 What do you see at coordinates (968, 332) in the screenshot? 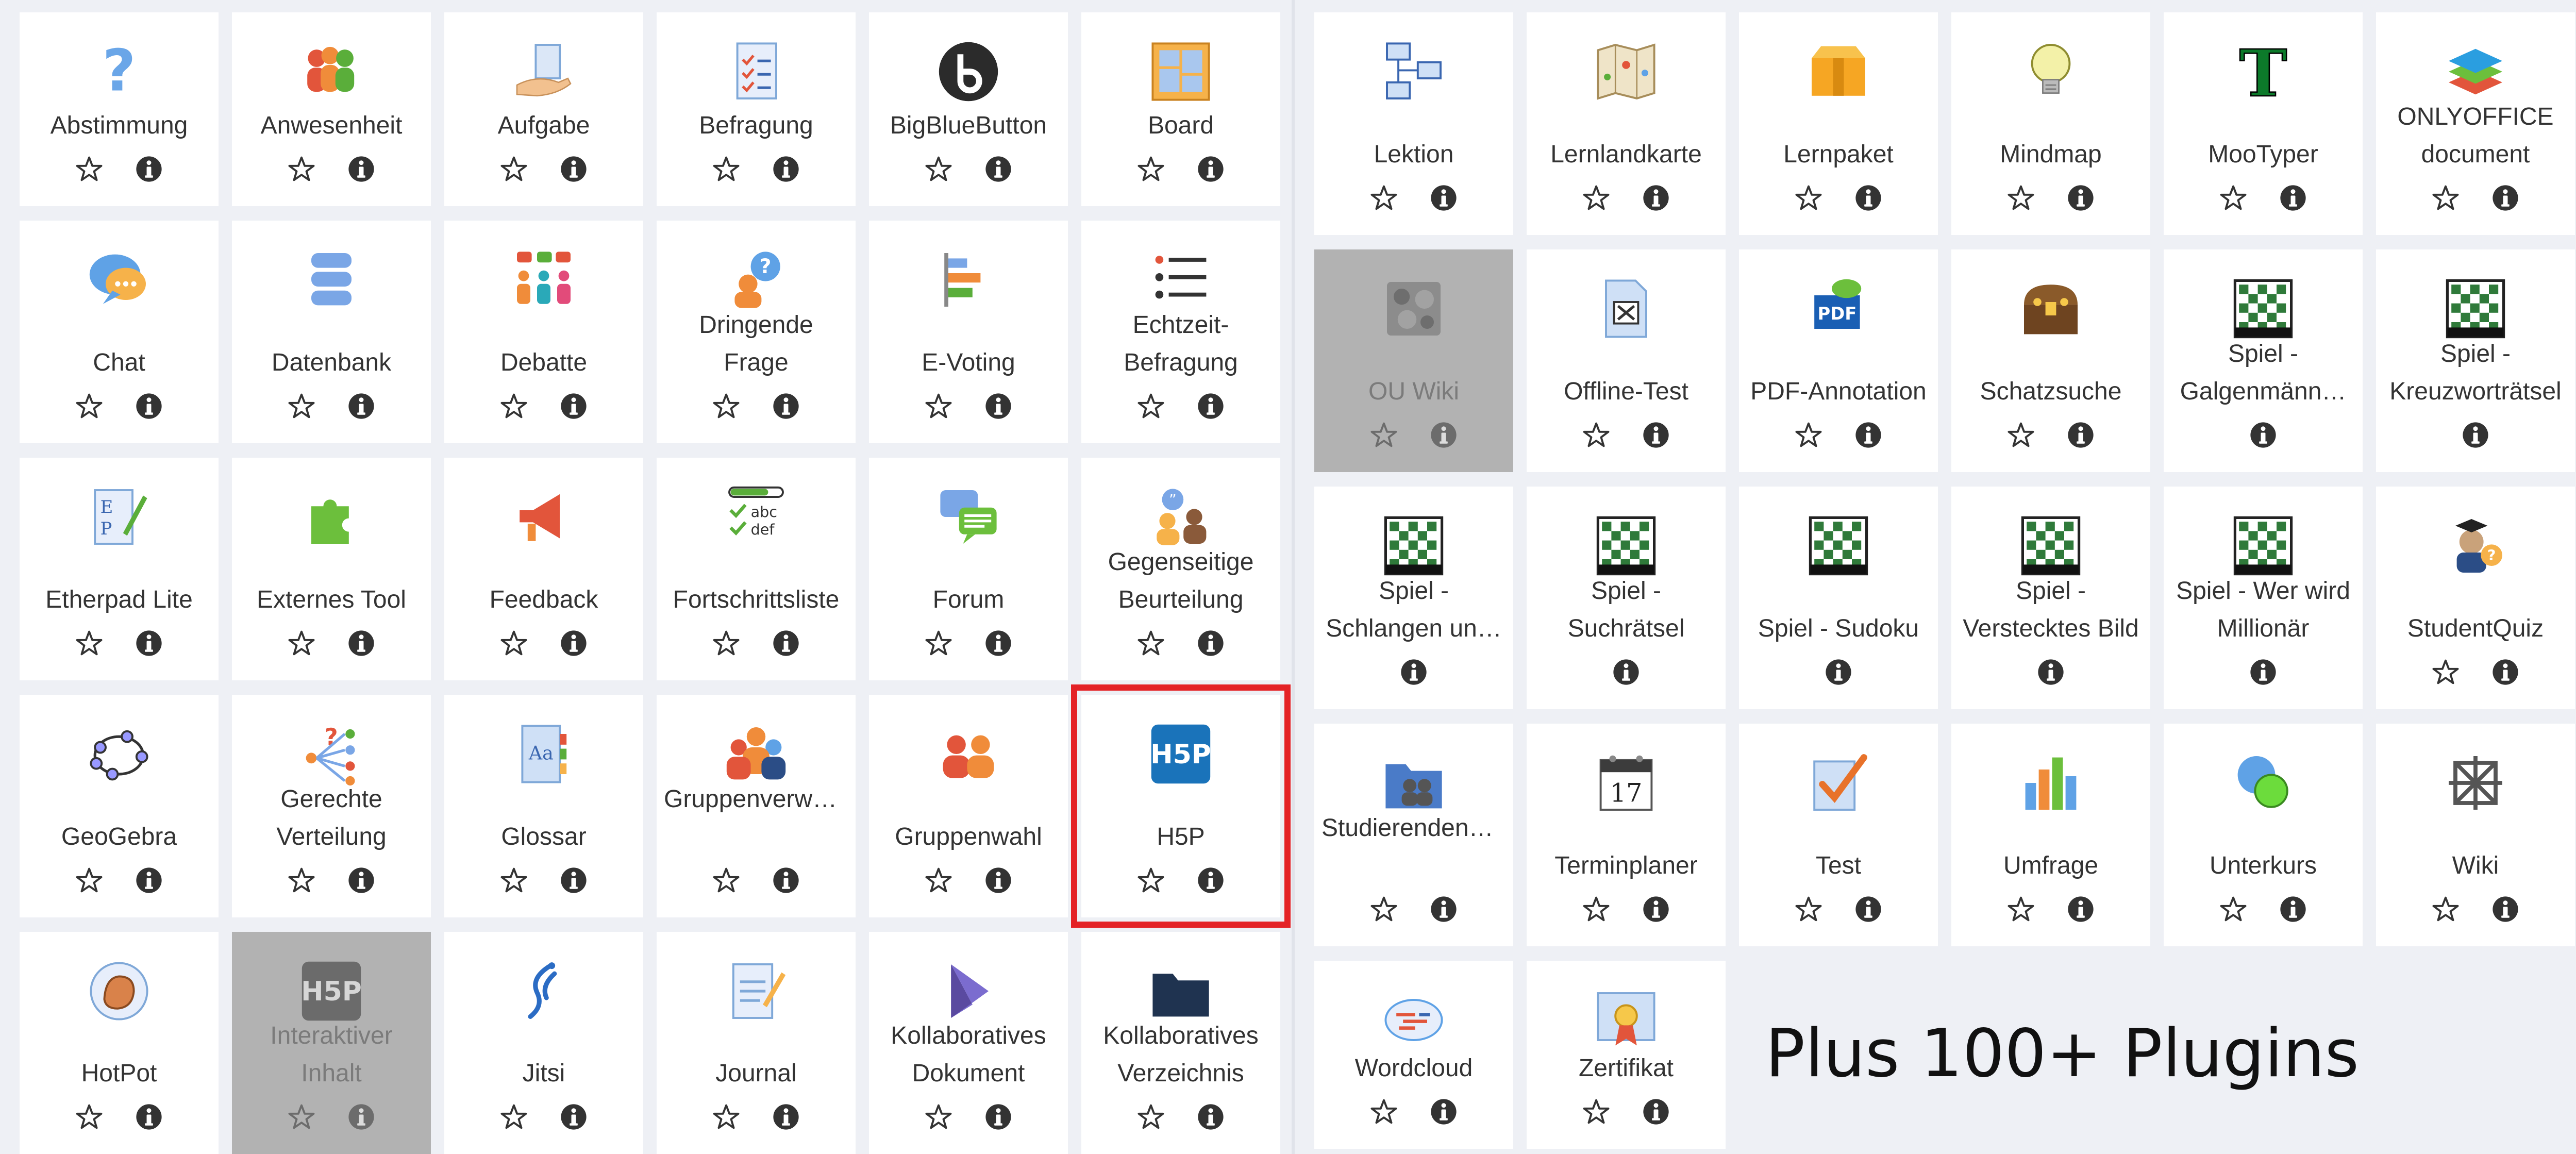
I see `activity-tile-e-voting: E-Voting` at bounding box center [968, 332].